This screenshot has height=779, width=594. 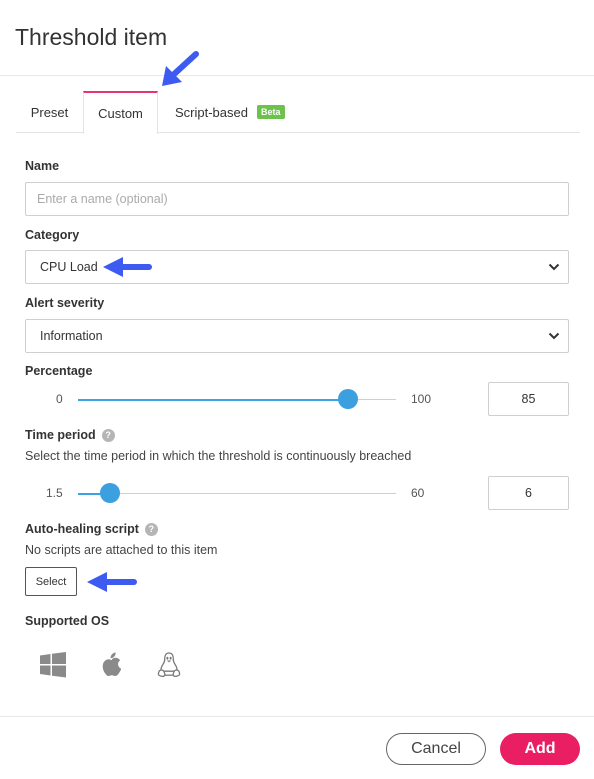 What do you see at coordinates (82, 529) in the screenshot?
I see `auto-healing-label-text: Auto-healing script` at bounding box center [82, 529].